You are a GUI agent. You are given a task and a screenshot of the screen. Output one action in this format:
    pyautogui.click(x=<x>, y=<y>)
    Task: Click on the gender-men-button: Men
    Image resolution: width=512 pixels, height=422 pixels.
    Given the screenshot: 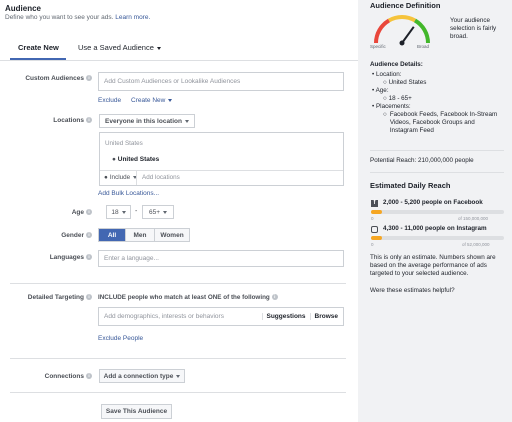 What is the action you would take?
    pyautogui.click(x=140, y=235)
    